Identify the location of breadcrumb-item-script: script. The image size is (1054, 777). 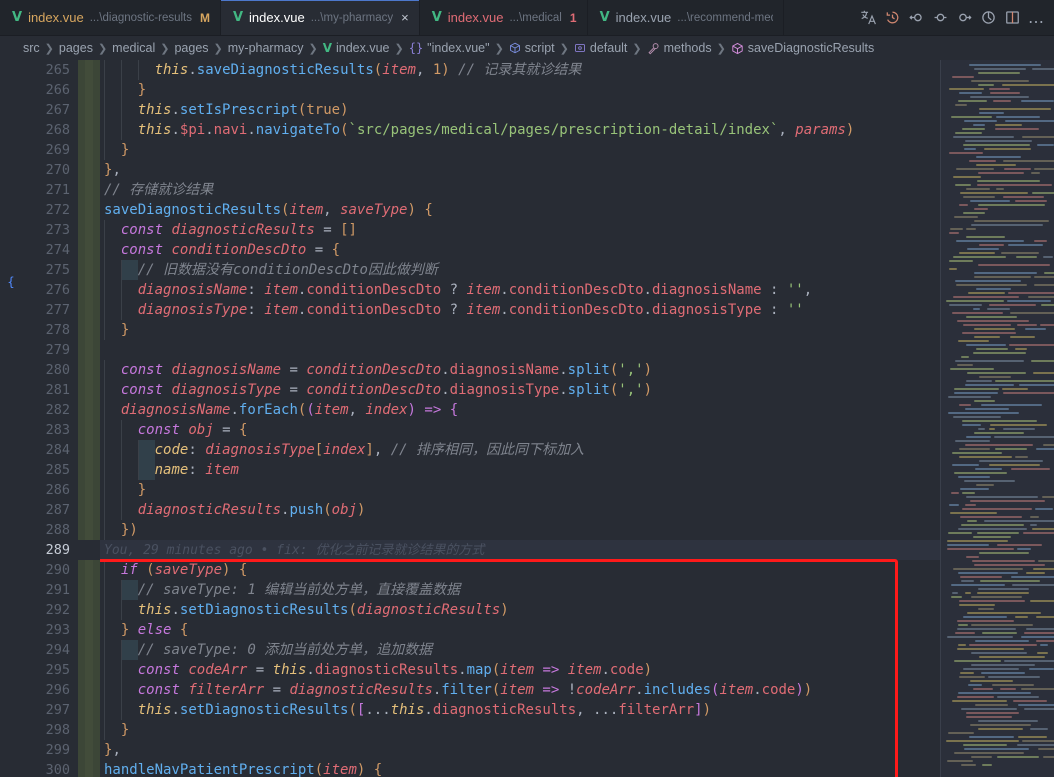
(532, 48).